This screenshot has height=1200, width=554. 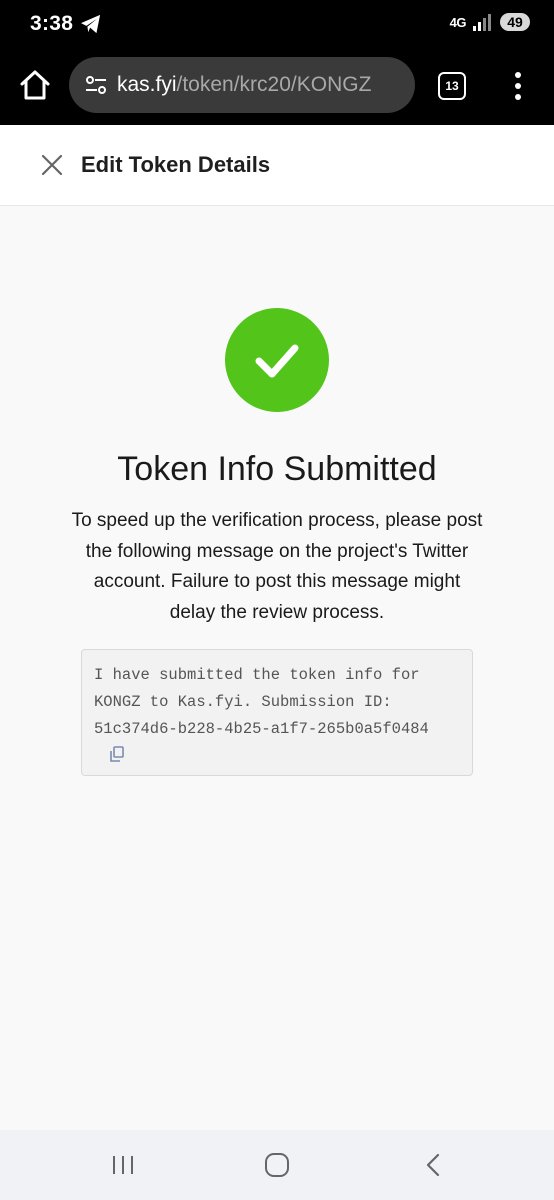 I want to click on page-title: Edit Token Details, so click(x=176, y=164).